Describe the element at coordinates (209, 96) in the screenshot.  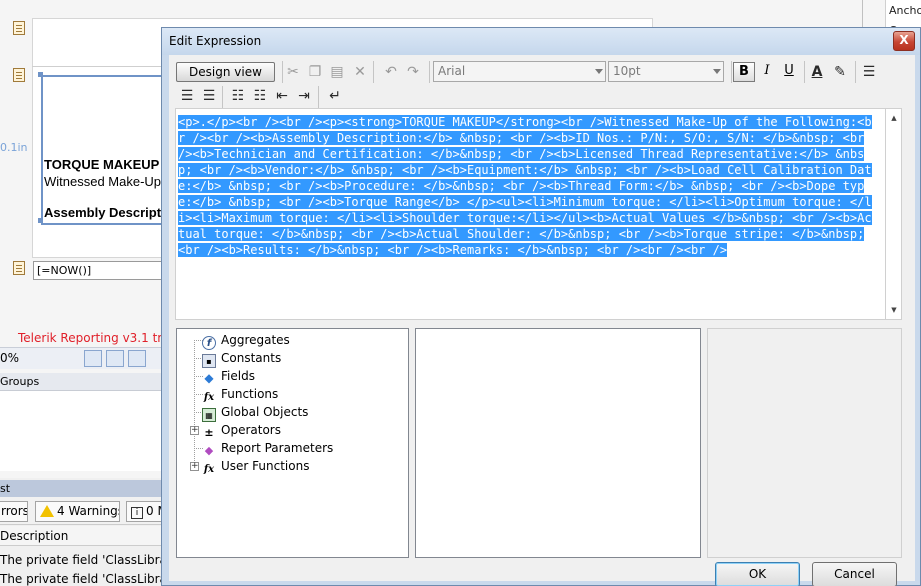
I see `align-right-icon: ☰` at that location.